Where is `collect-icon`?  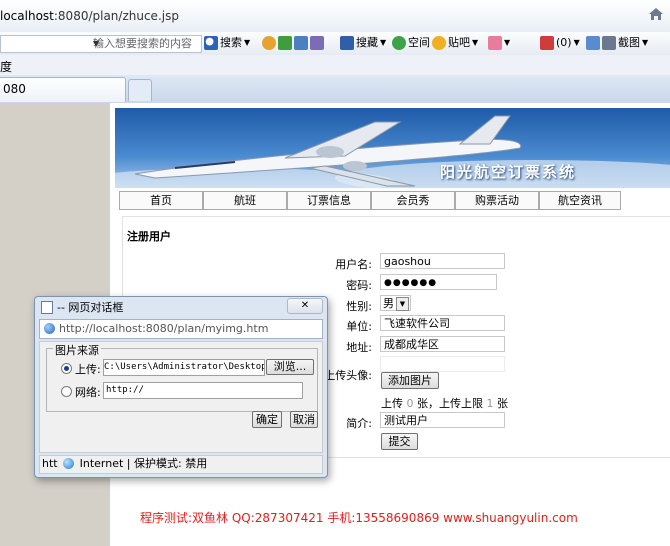 collect-icon is located at coordinates (347, 43).